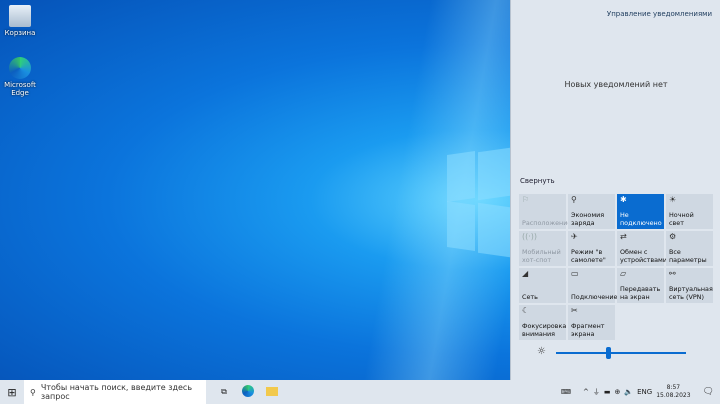 The image size is (720, 404). I want to click on quick-action-tile: ◢ Сеть, so click(542, 285).